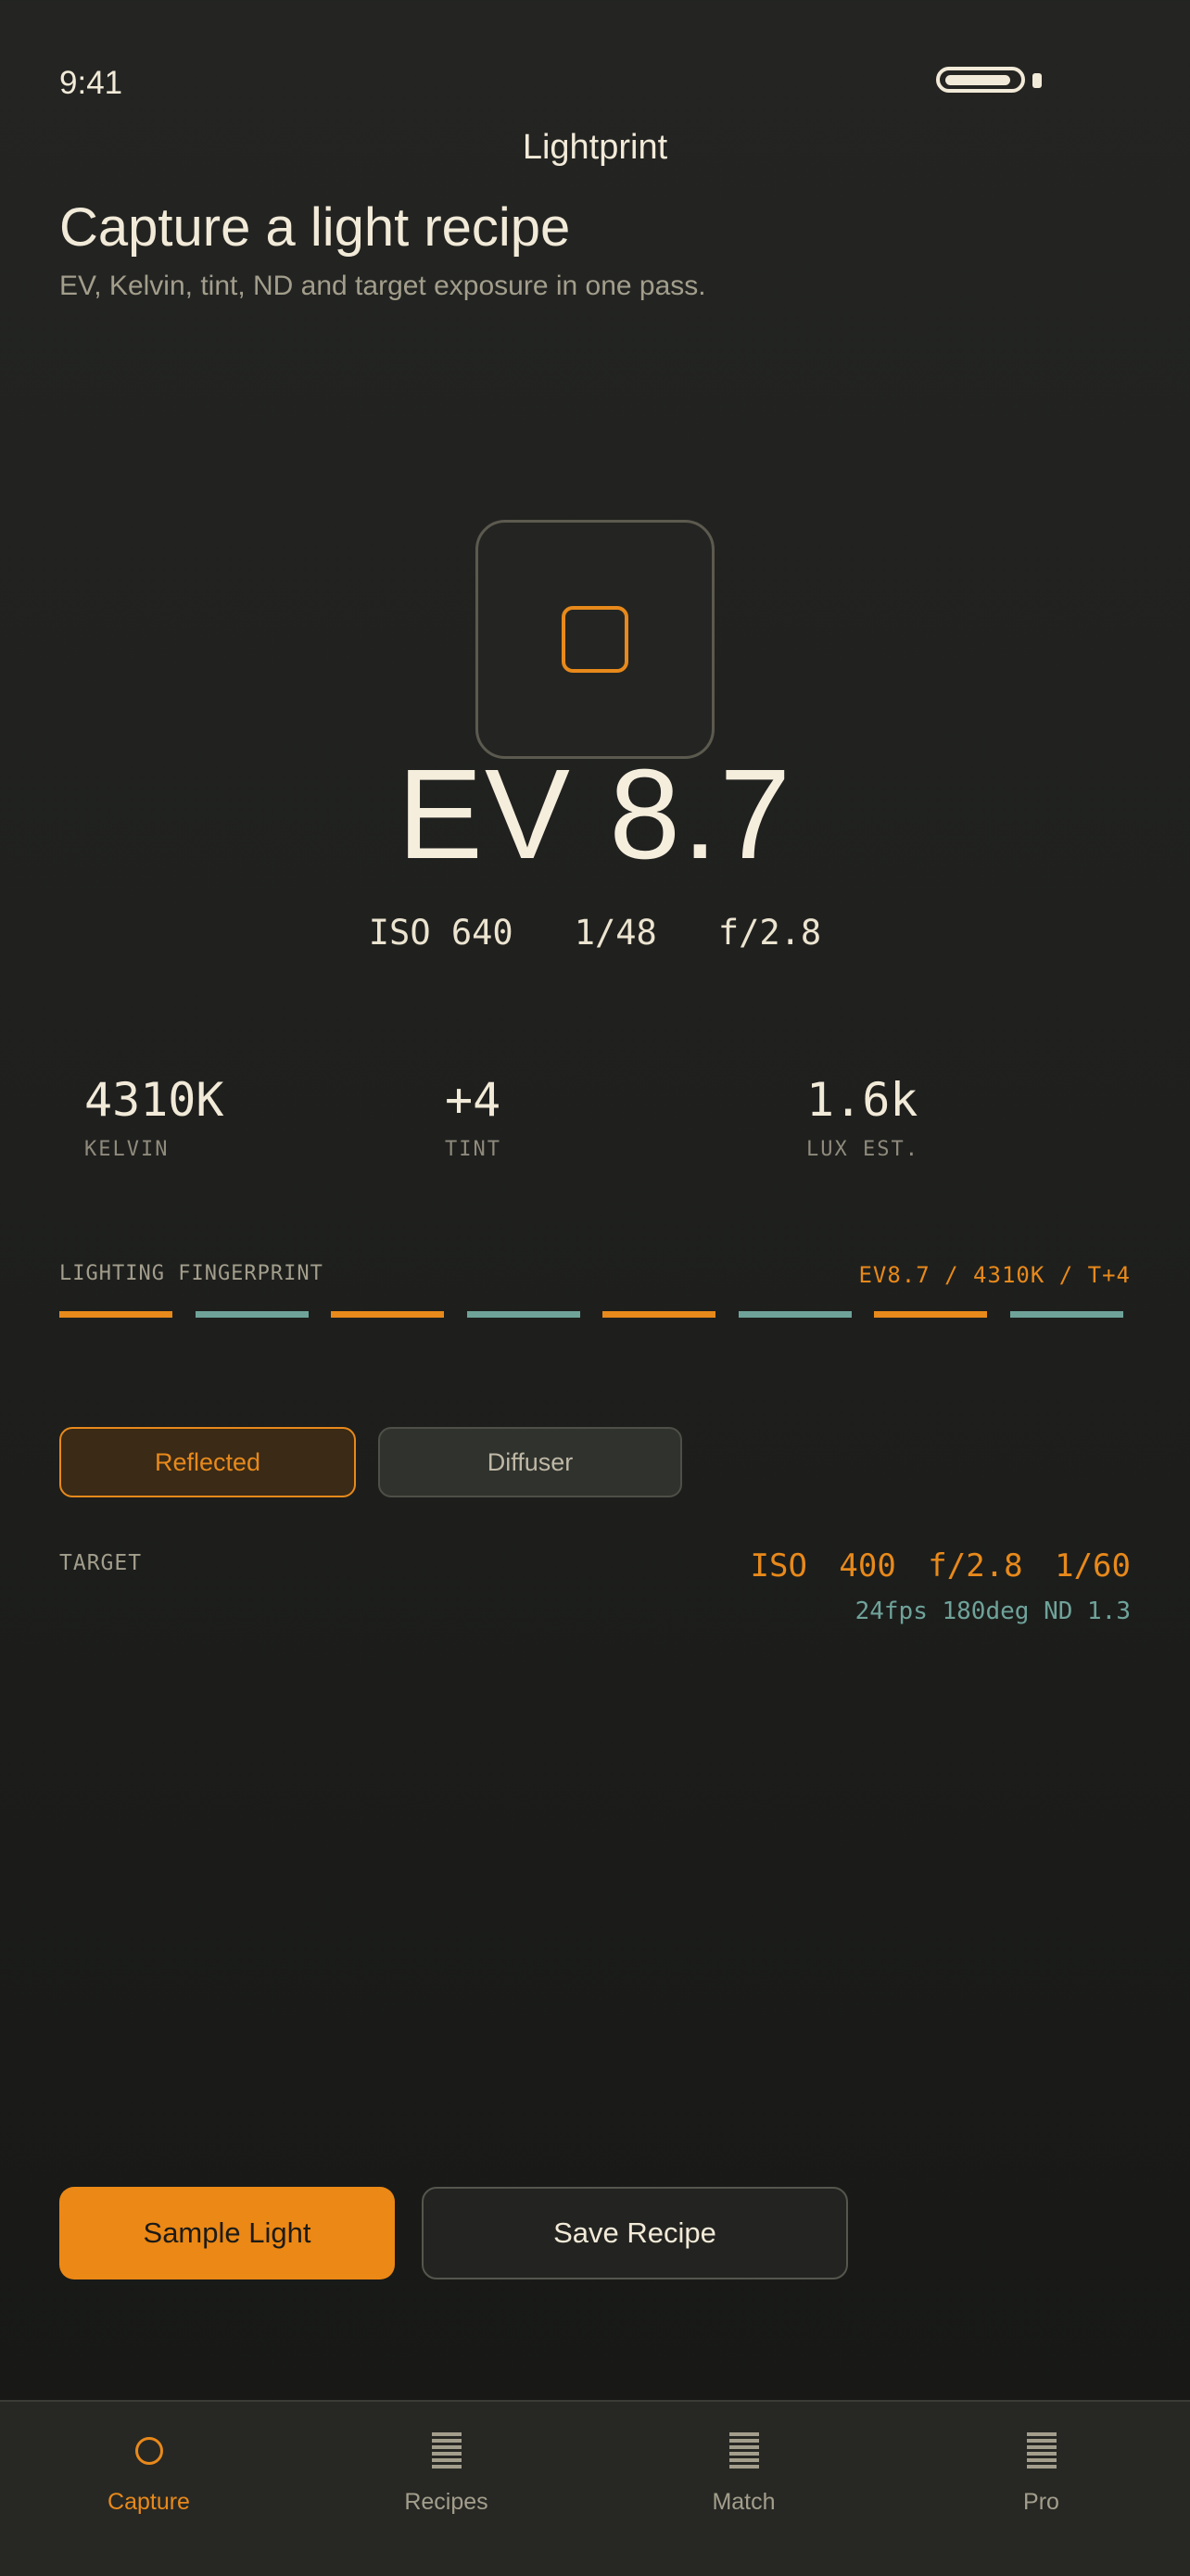 The width and height of the screenshot is (1190, 2576). I want to click on tab-label: Pro, so click(1041, 2502).